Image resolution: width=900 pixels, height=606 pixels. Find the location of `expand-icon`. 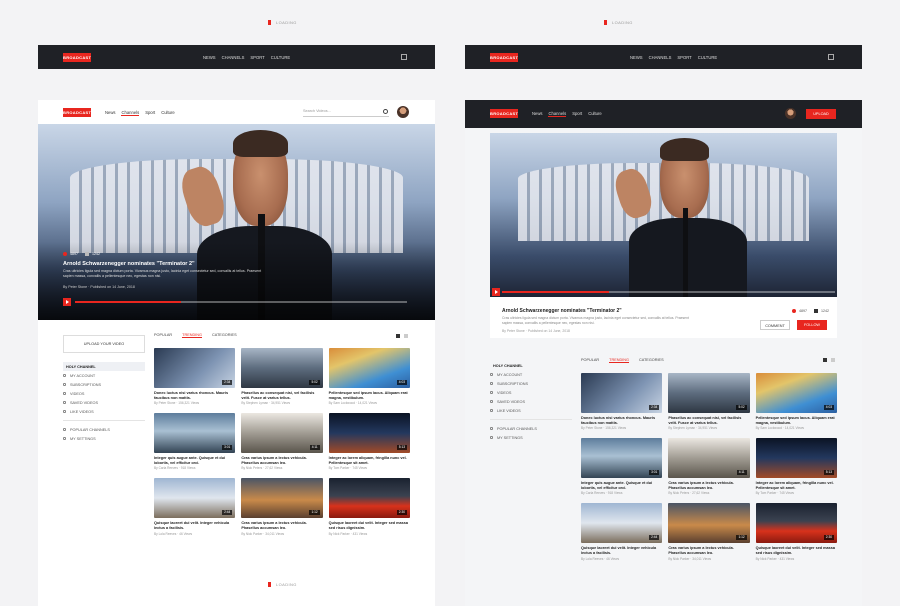

expand-icon is located at coordinates (404, 57).